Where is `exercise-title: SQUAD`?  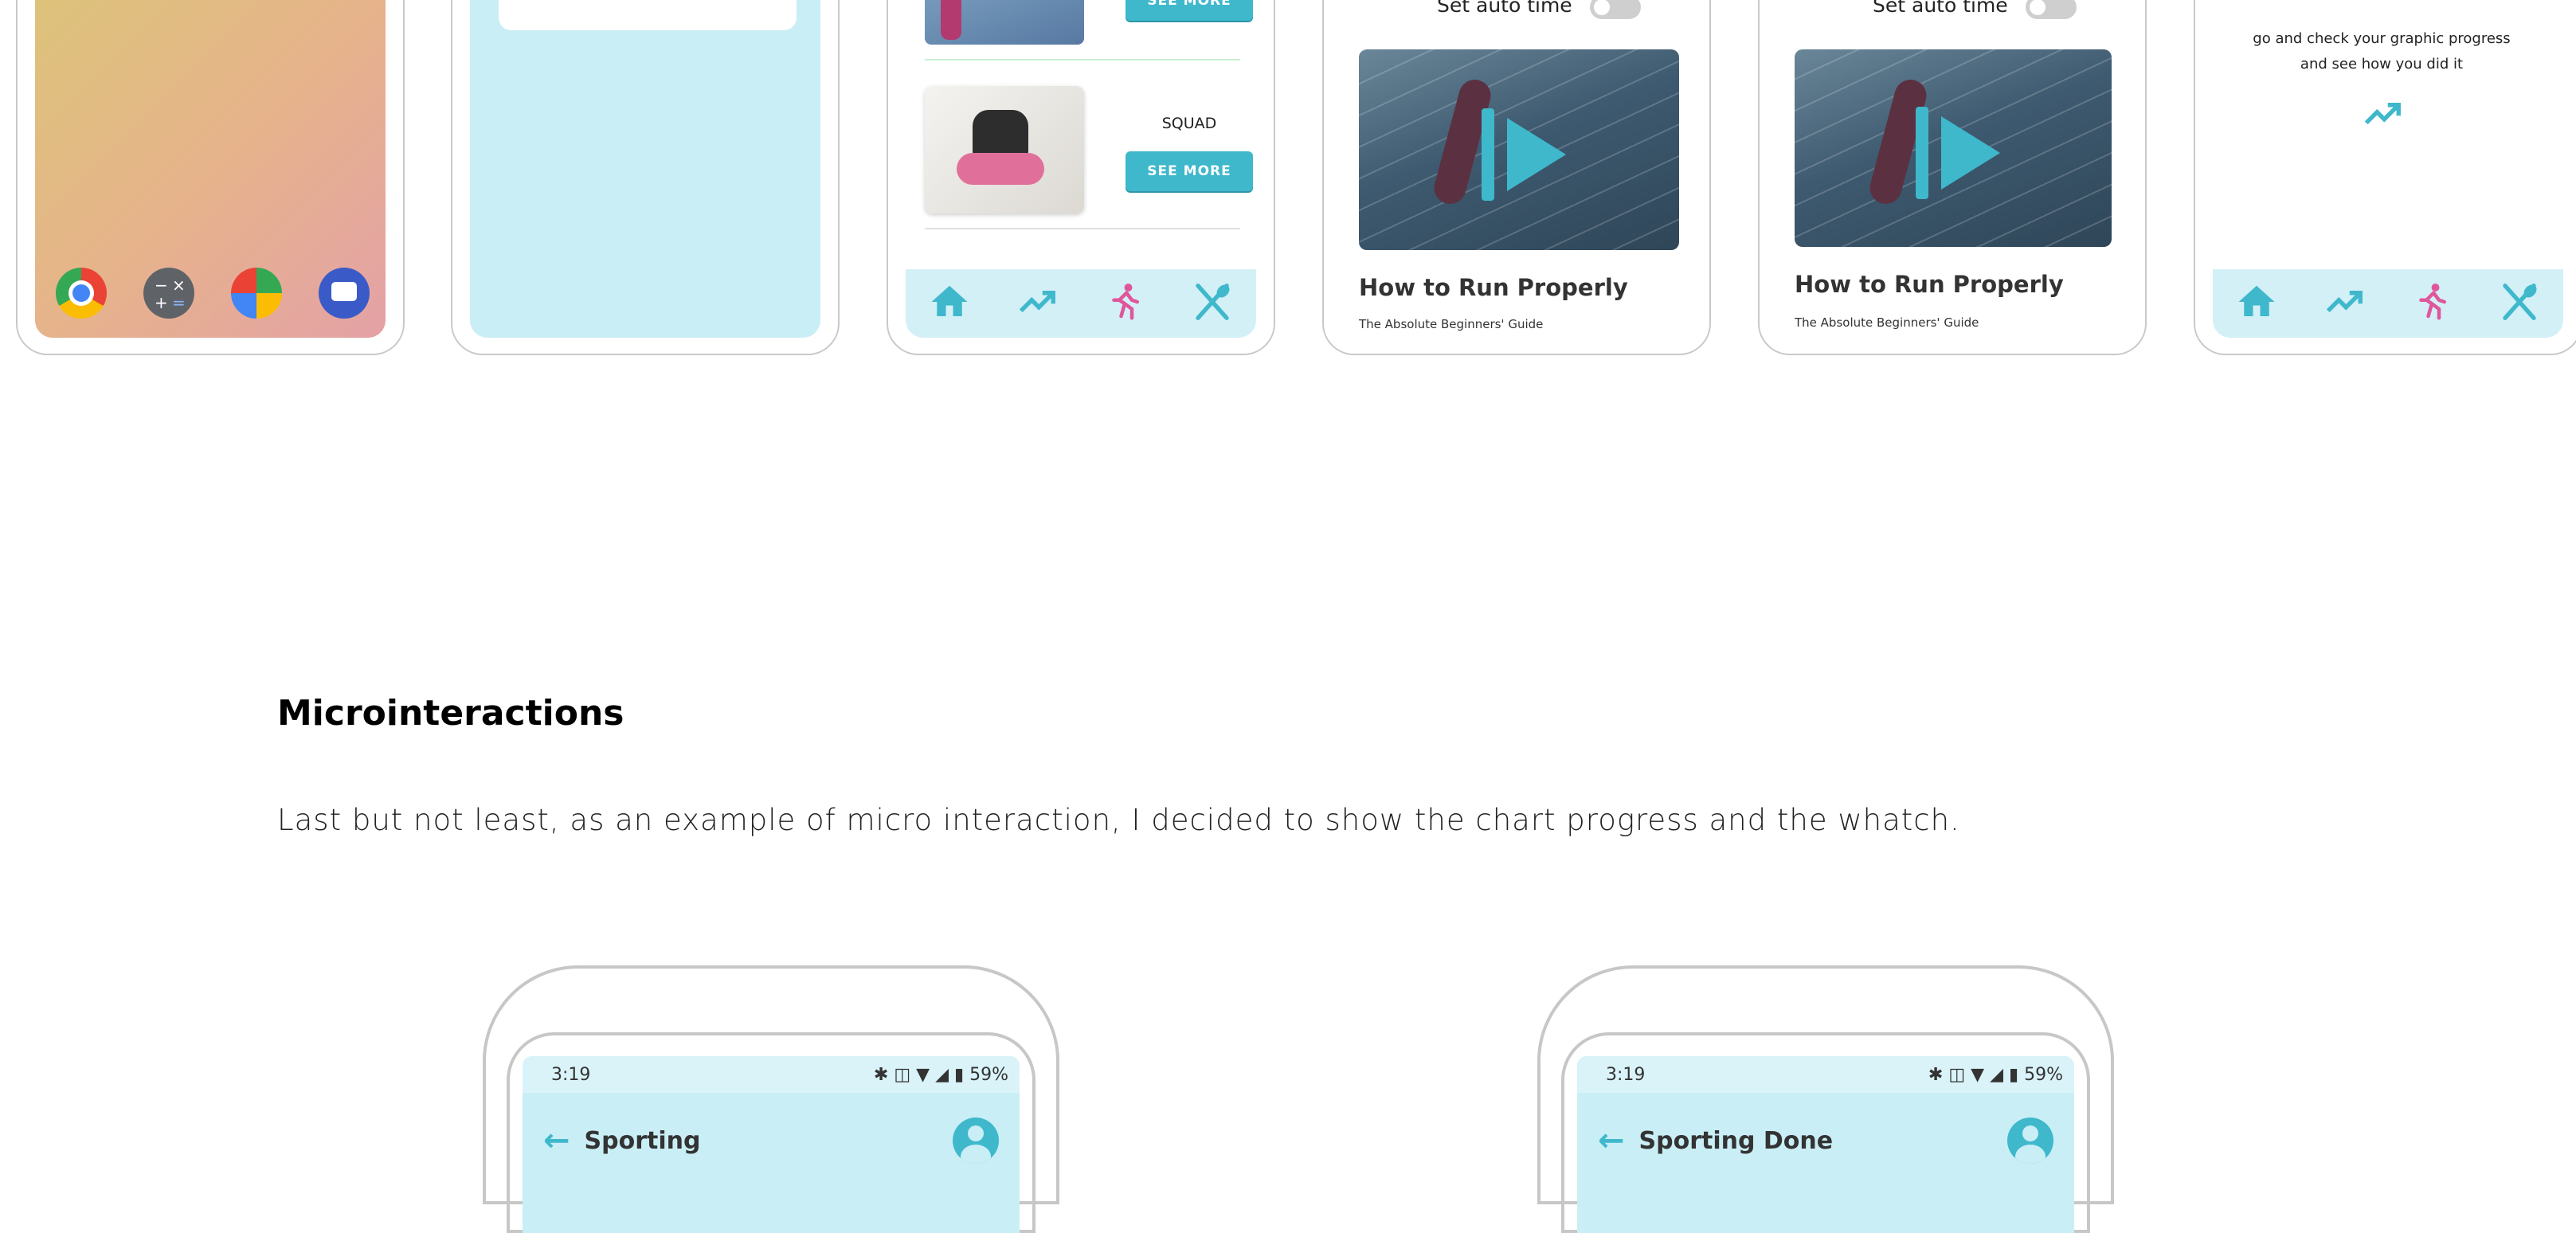
exercise-title: SQUAD is located at coordinates (1189, 123).